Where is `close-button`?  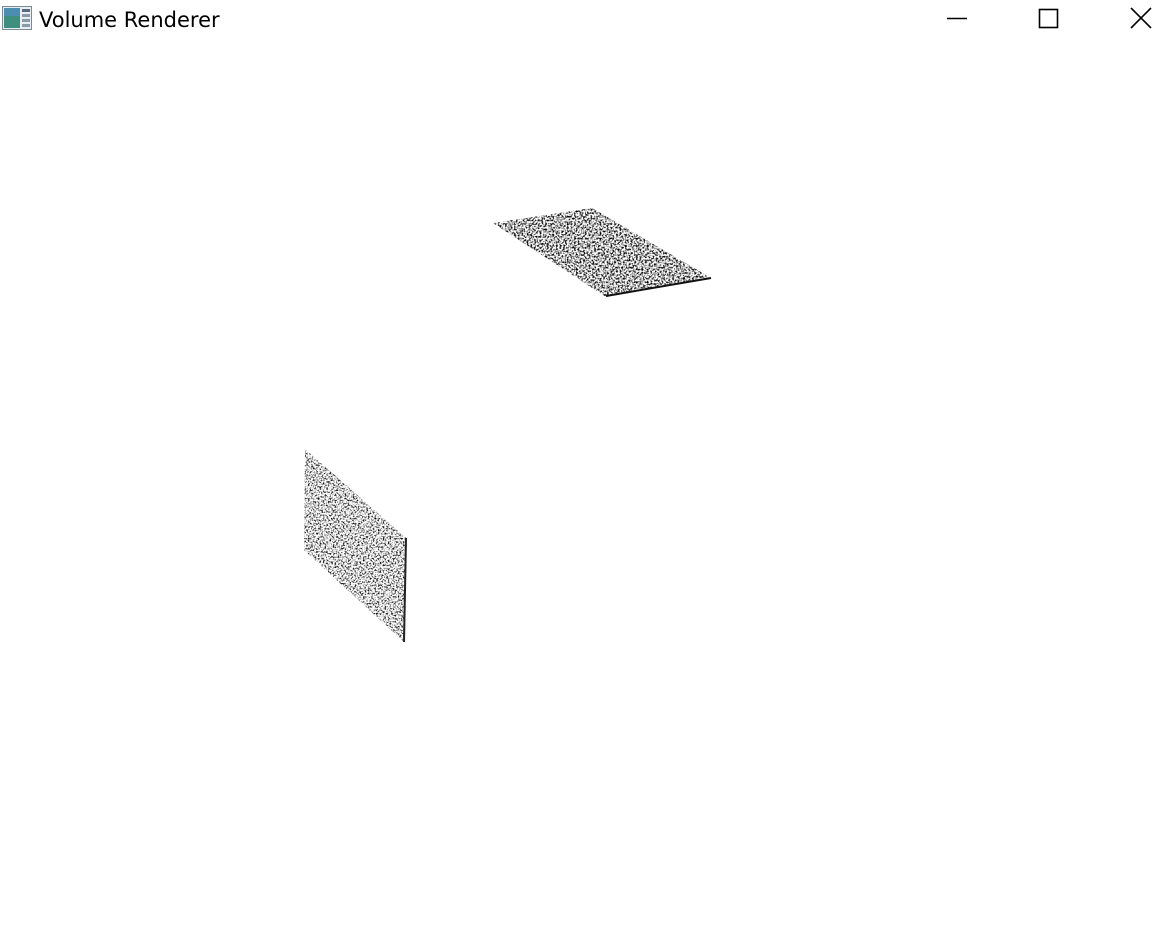
close-button is located at coordinates (1141, 20).